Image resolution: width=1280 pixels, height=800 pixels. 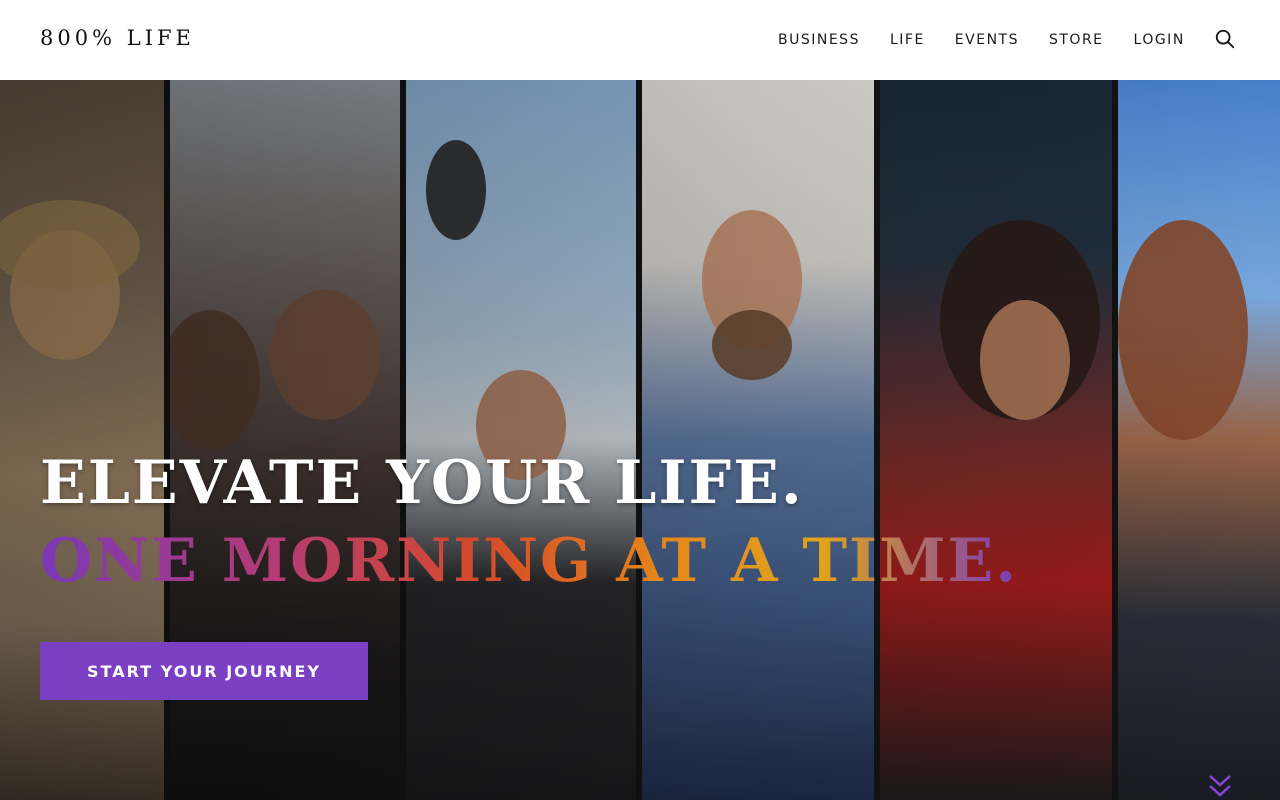 I want to click on nav-login: LOGIN, so click(x=1159, y=40).